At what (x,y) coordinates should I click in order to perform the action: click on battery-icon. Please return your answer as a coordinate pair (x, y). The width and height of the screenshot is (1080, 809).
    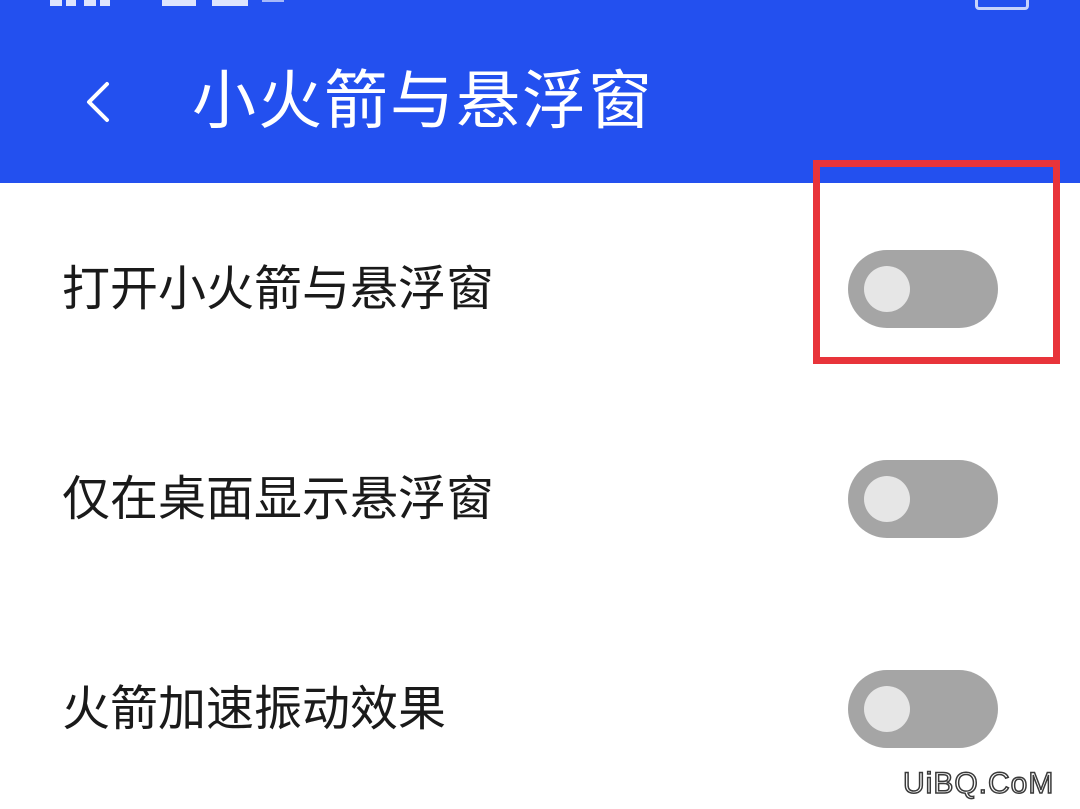
    Looking at the image, I should click on (1002, 5).